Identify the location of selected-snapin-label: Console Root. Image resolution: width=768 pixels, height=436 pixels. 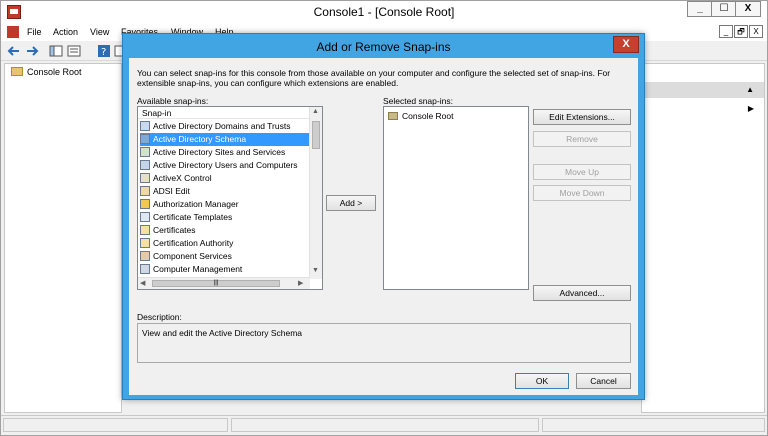
(428, 116).